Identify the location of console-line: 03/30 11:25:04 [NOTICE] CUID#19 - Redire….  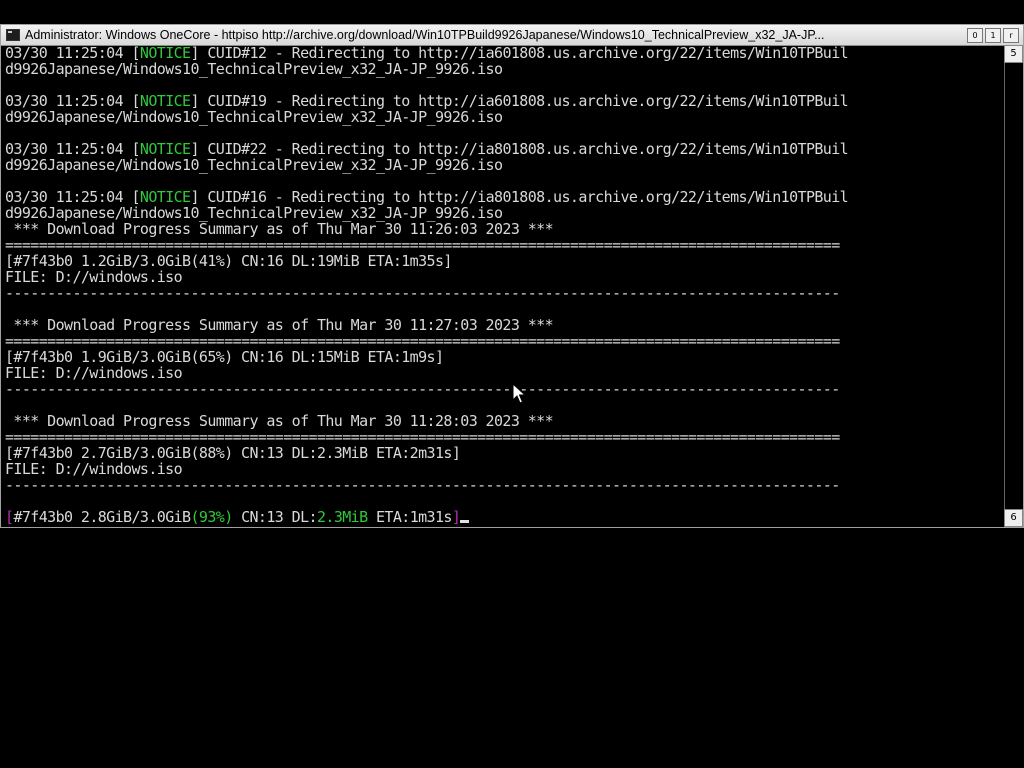
(504, 101).